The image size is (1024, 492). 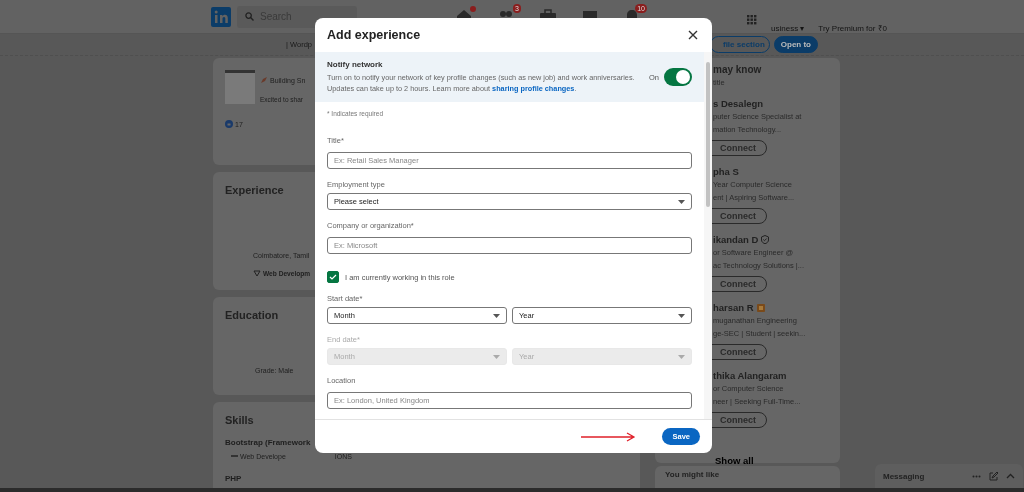 I want to click on checkbox, so click(x=333, y=277).